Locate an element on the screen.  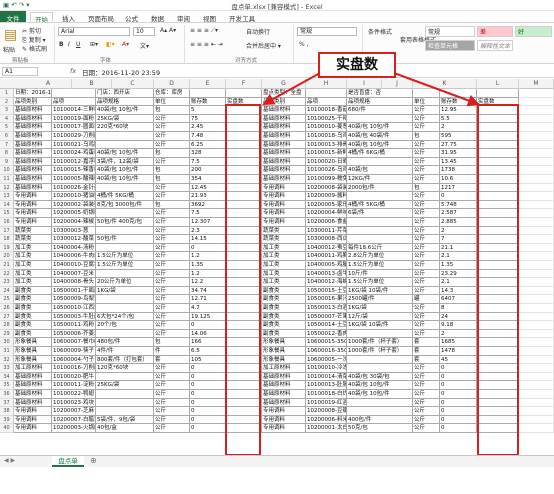
left-cell: 品项规格 is located at coordinates (125, 102).